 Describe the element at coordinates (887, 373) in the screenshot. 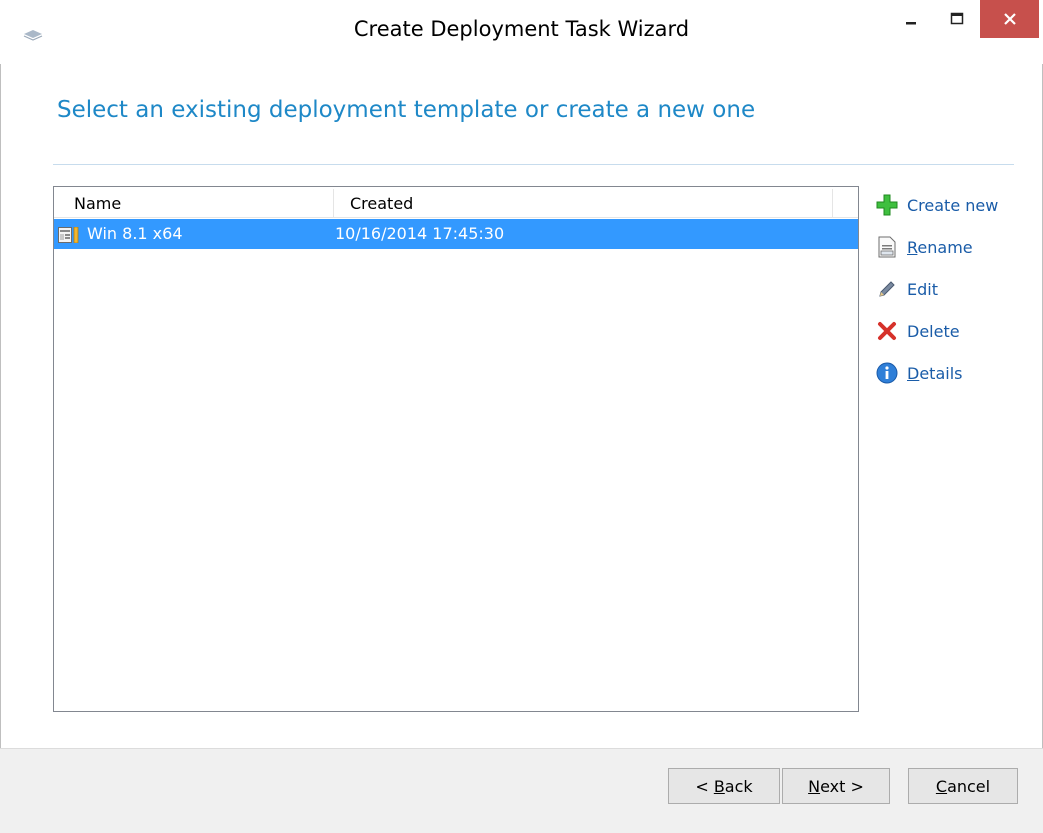

I see `info-icon` at that location.